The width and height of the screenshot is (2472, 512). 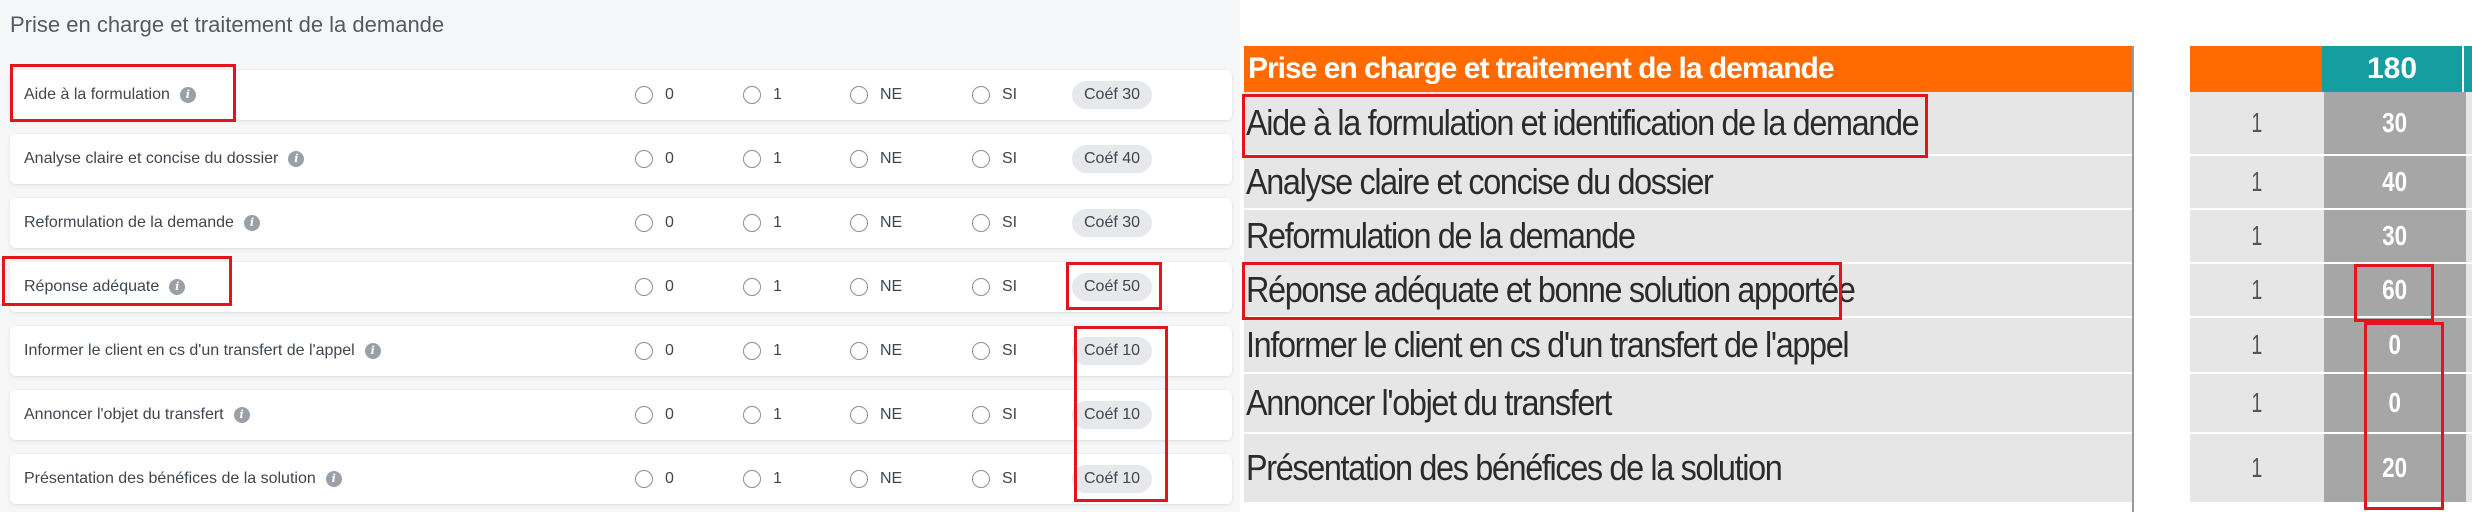 I want to click on sheet-header-edge, so click(x=2468, y=69).